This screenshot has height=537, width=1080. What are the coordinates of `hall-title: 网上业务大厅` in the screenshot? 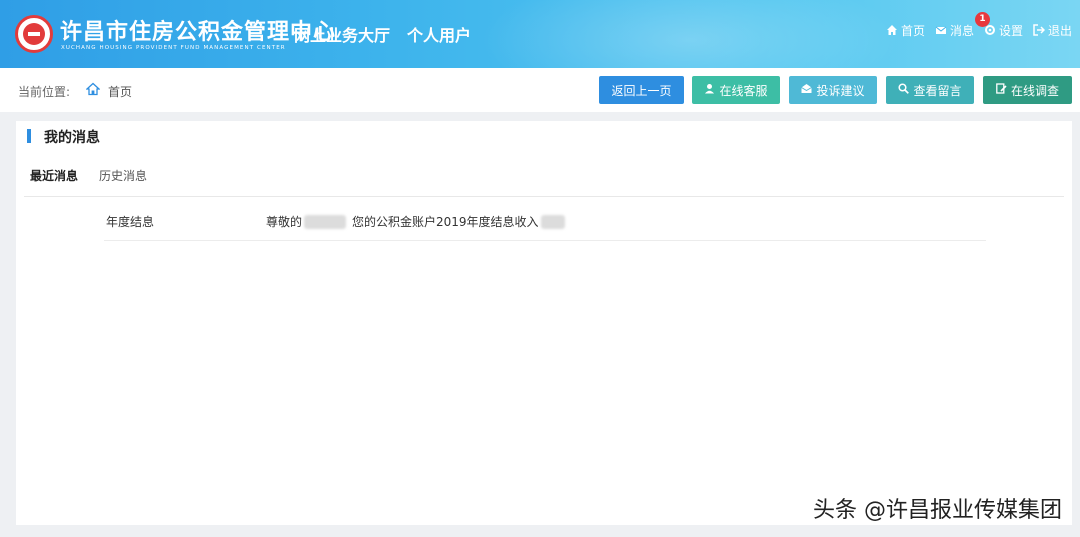 It's located at (342, 35).